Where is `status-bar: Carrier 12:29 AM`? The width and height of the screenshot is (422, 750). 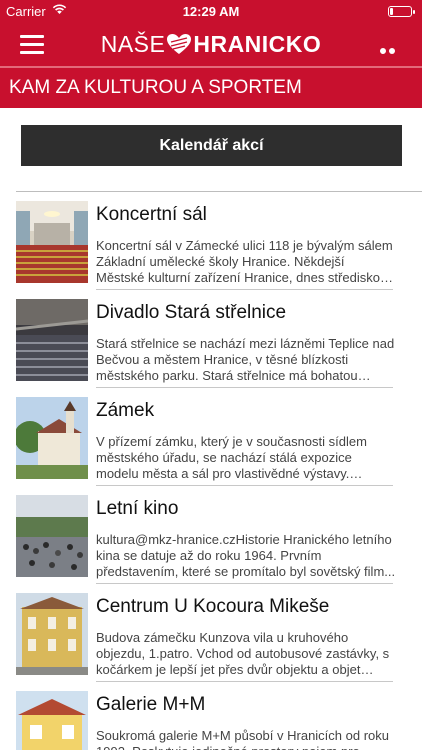
status-bar: Carrier 12:29 AM is located at coordinates (211, 11).